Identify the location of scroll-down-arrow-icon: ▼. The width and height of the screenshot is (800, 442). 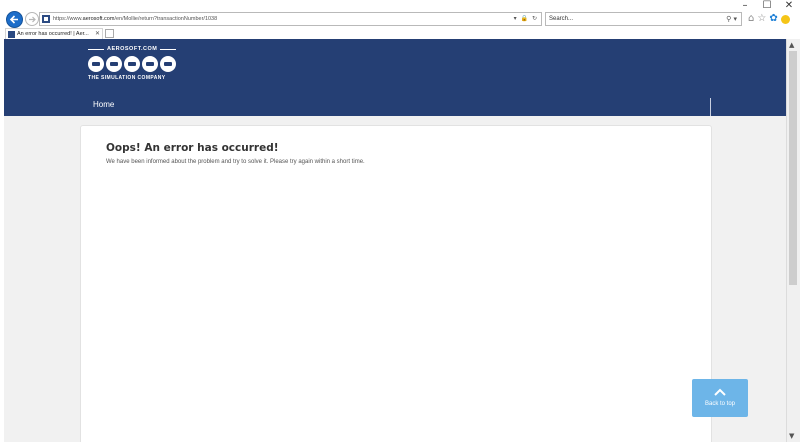
(791, 436).